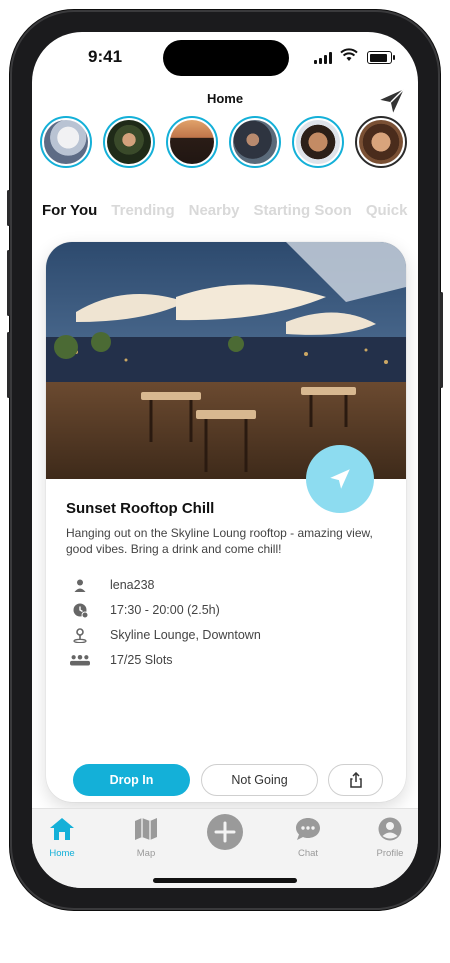  I want to click on volume-up-button, so click(8, 283).